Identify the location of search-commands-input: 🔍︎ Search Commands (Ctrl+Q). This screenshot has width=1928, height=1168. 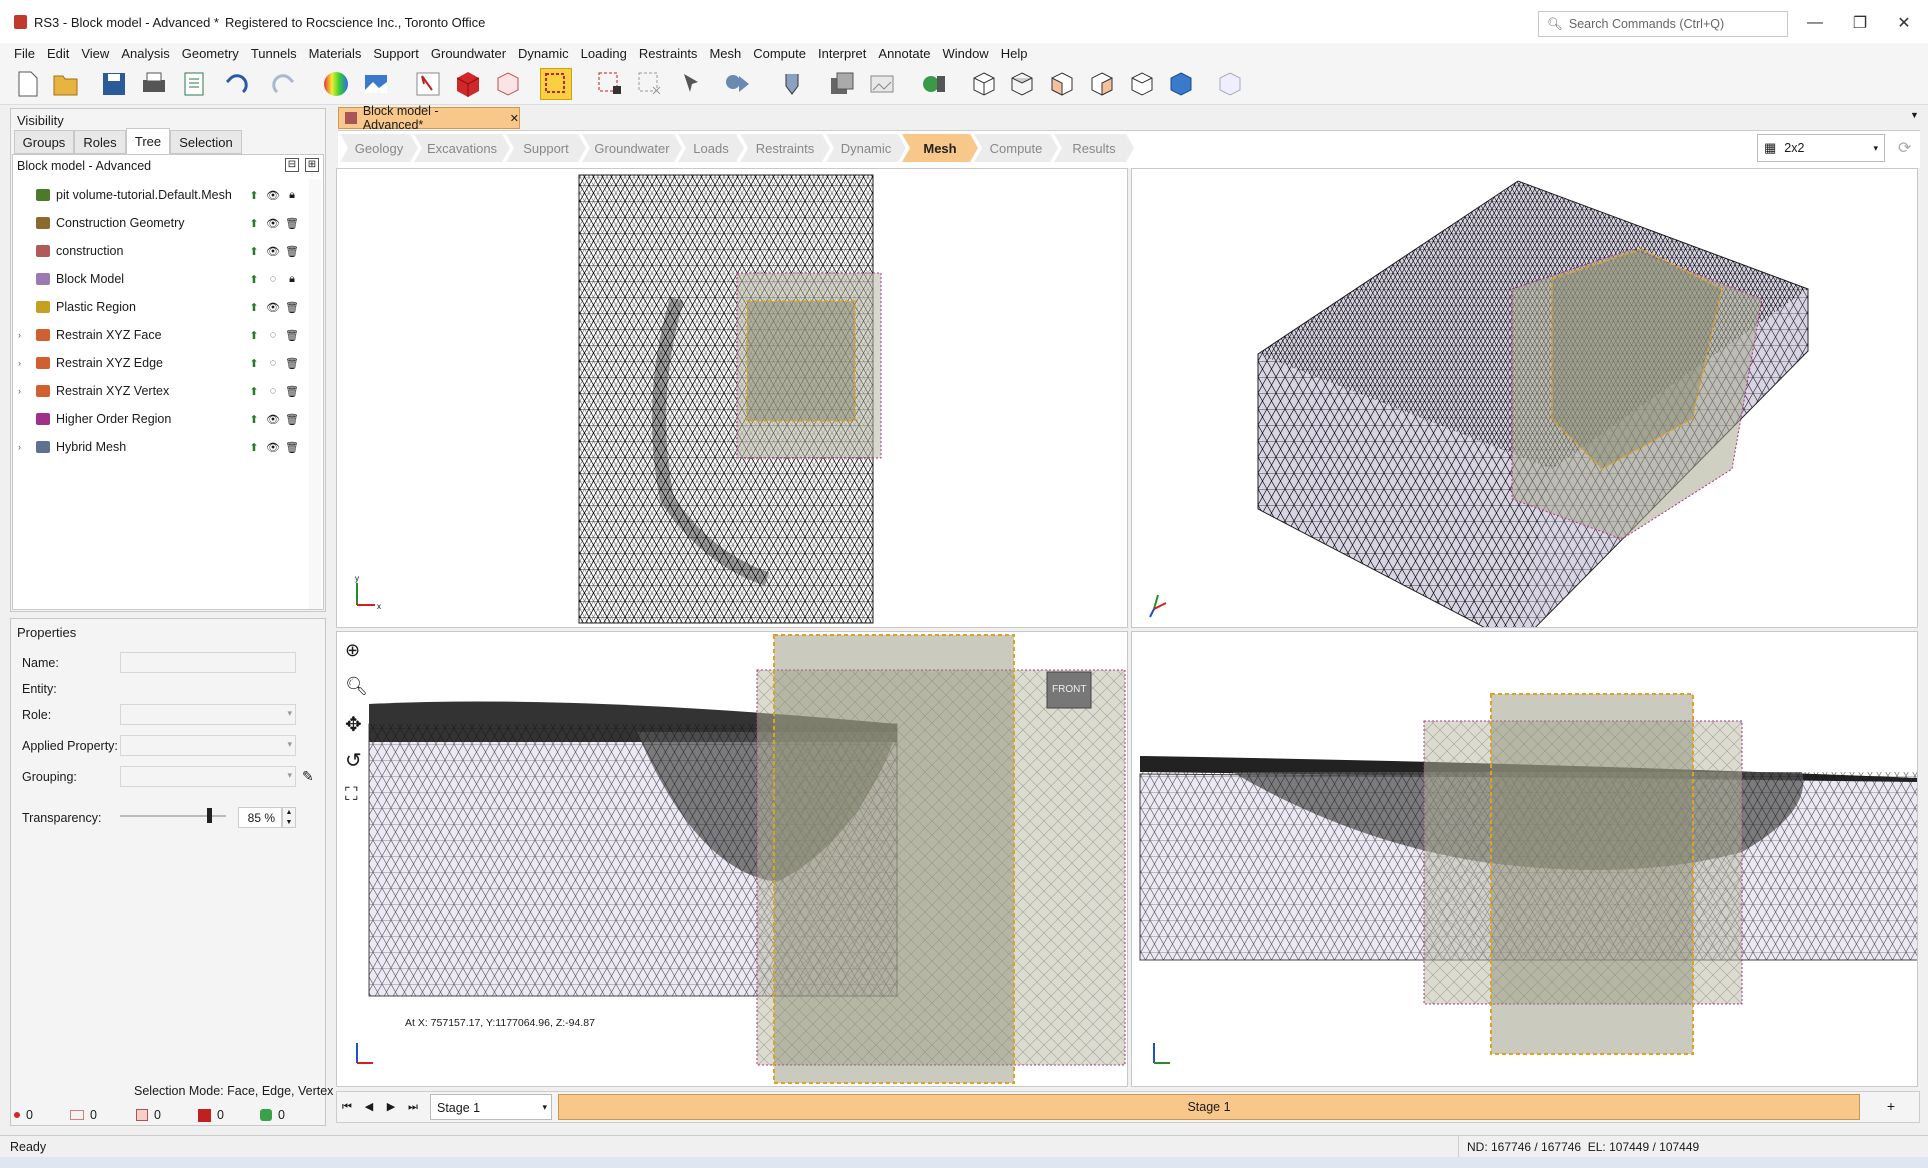
(1663, 24).